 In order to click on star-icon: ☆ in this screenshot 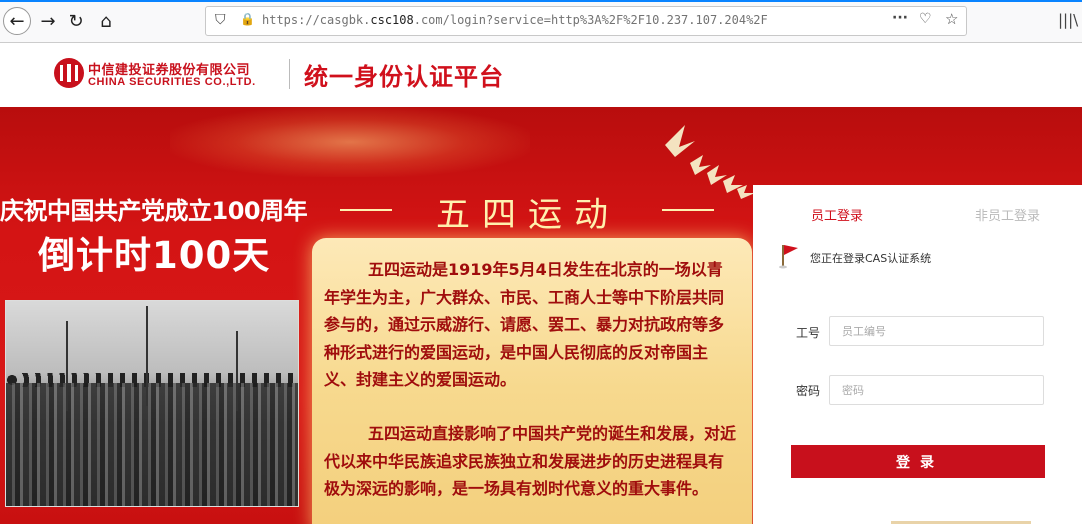, I will do `click(951, 19)`.